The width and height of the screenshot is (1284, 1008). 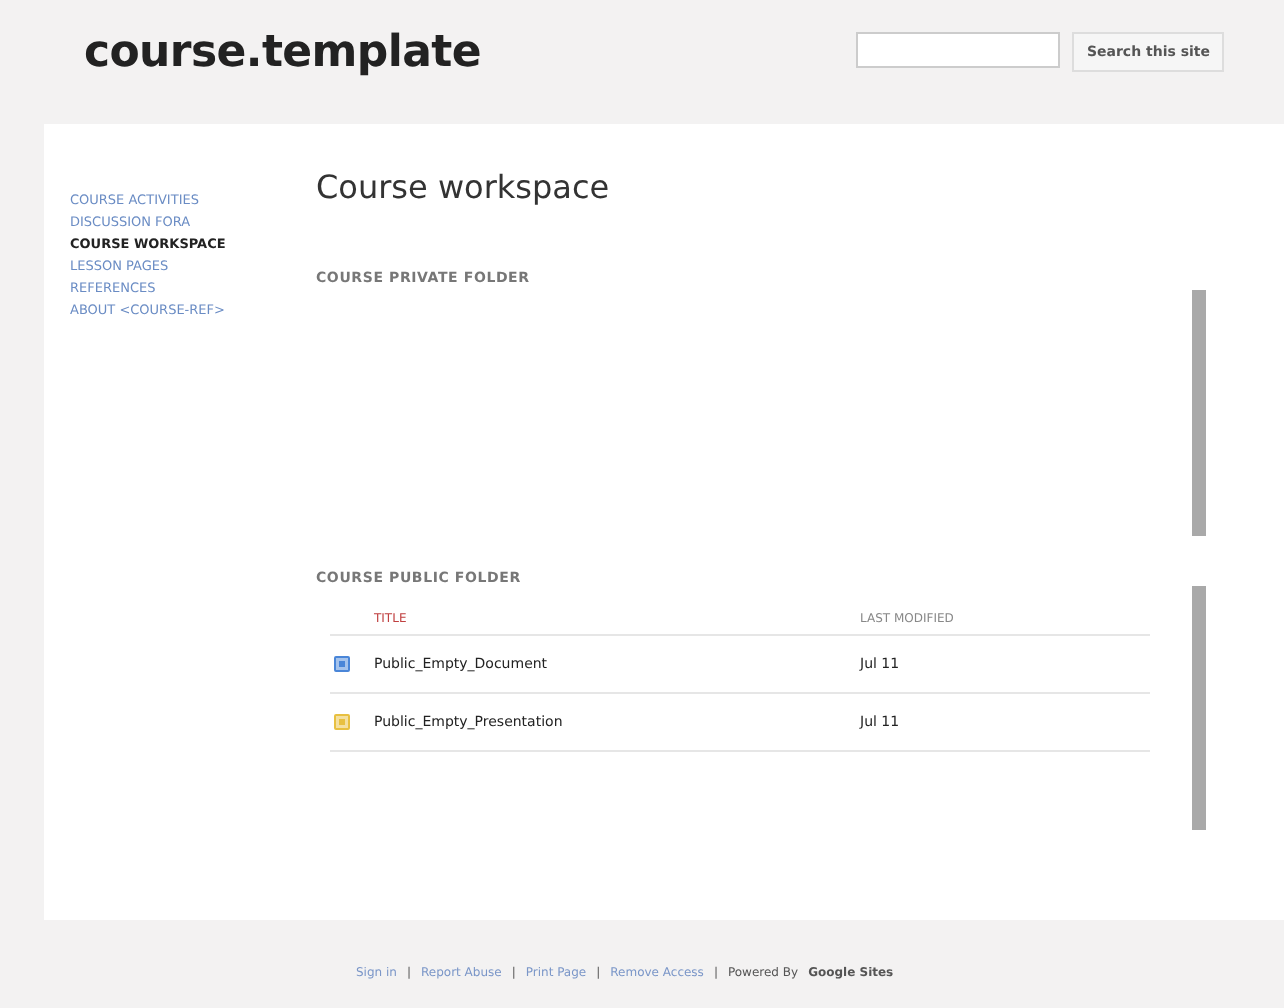 What do you see at coordinates (464, 187) in the screenshot?
I see `page-title: Course workspace` at bounding box center [464, 187].